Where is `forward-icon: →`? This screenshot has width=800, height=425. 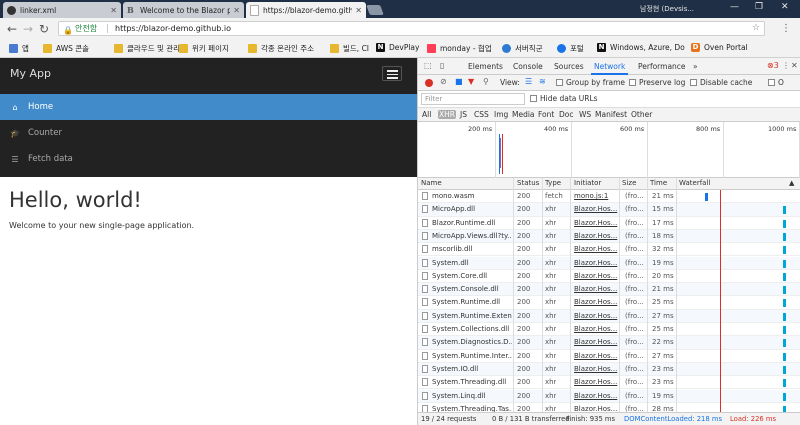
forward-icon: → is located at coordinates (28, 29).